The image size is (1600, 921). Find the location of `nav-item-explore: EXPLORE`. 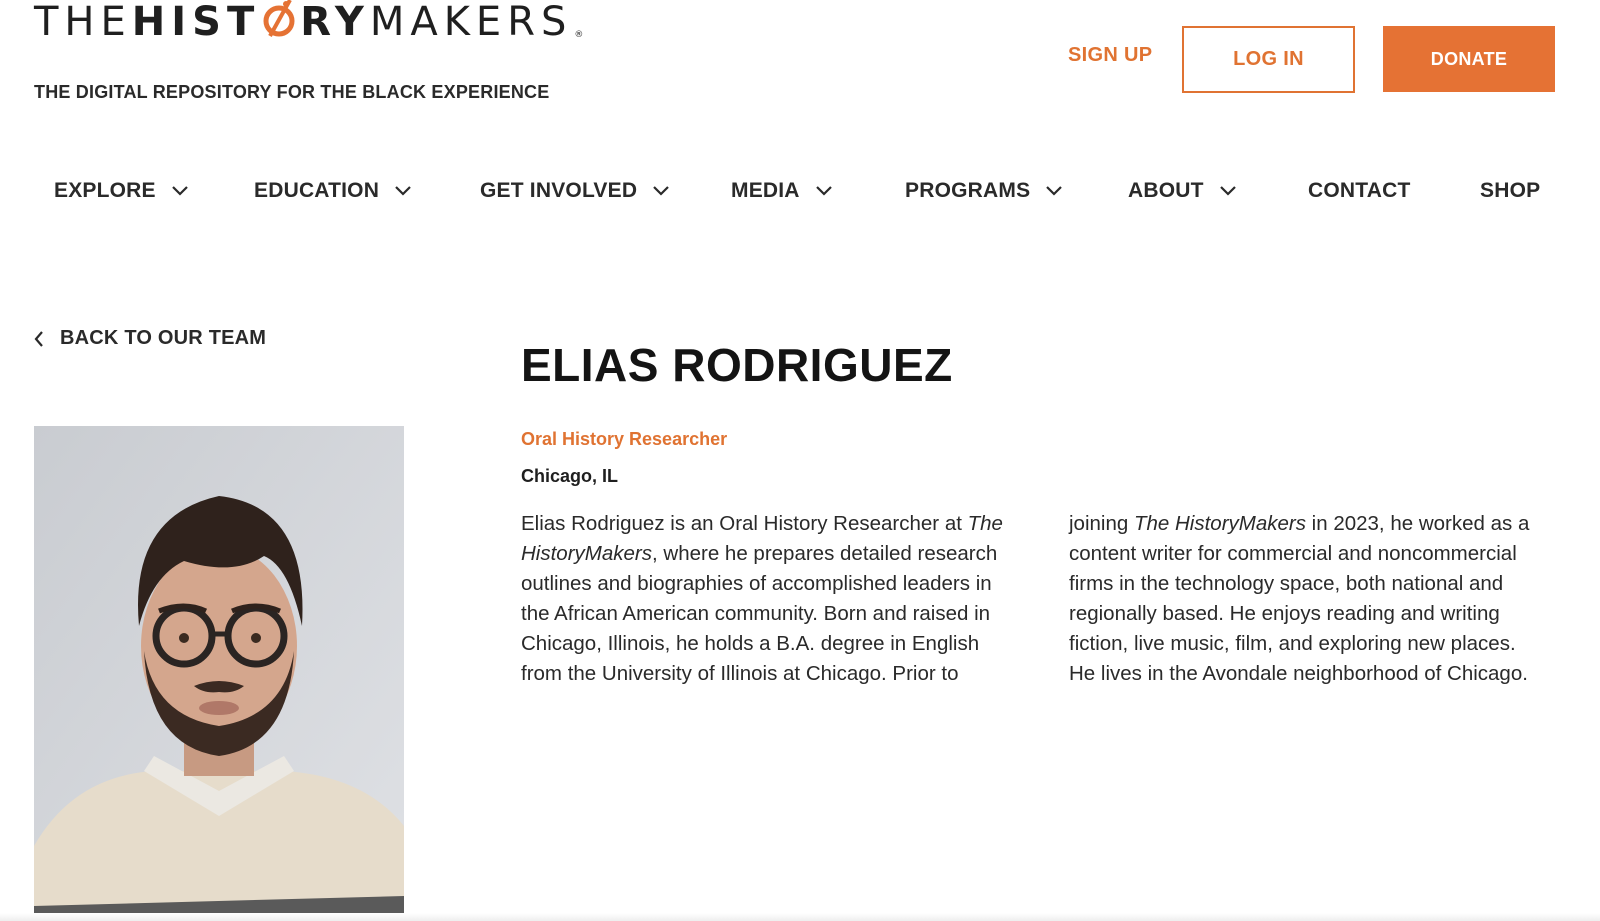

nav-item-explore: EXPLORE is located at coordinates (121, 191).